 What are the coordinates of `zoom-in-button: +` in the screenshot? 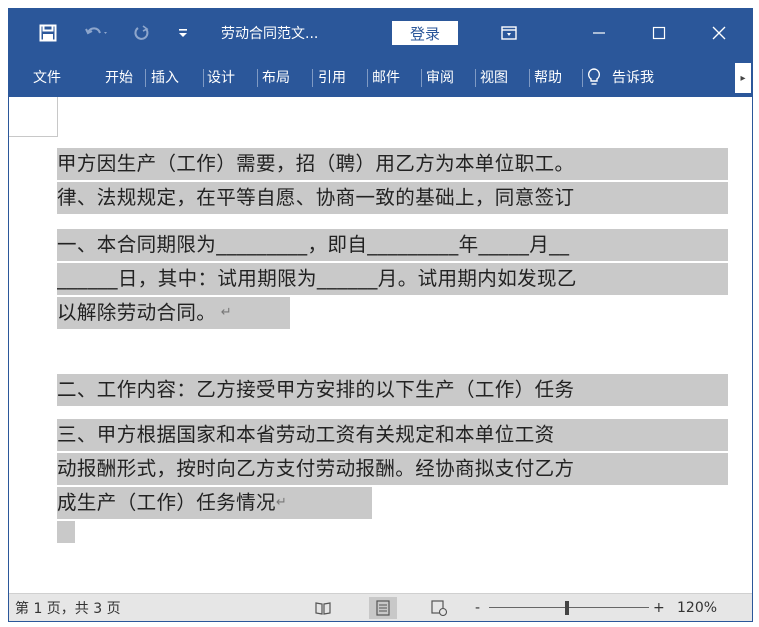 It's located at (659, 607).